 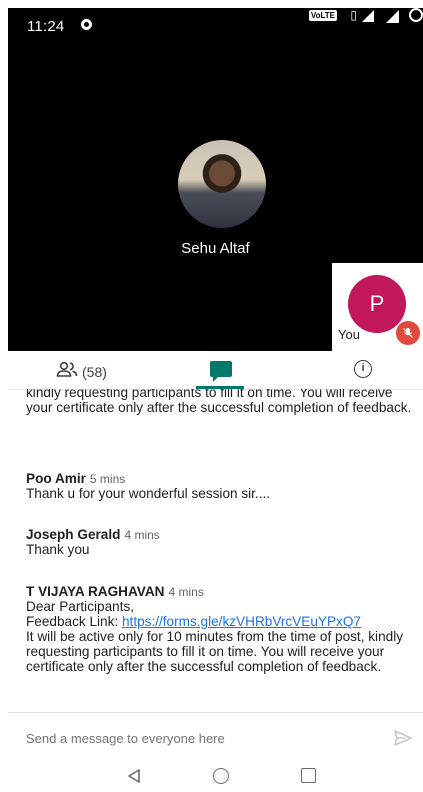 What do you see at coordinates (221, 776) in the screenshot?
I see `home-icon` at bounding box center [221, 776].